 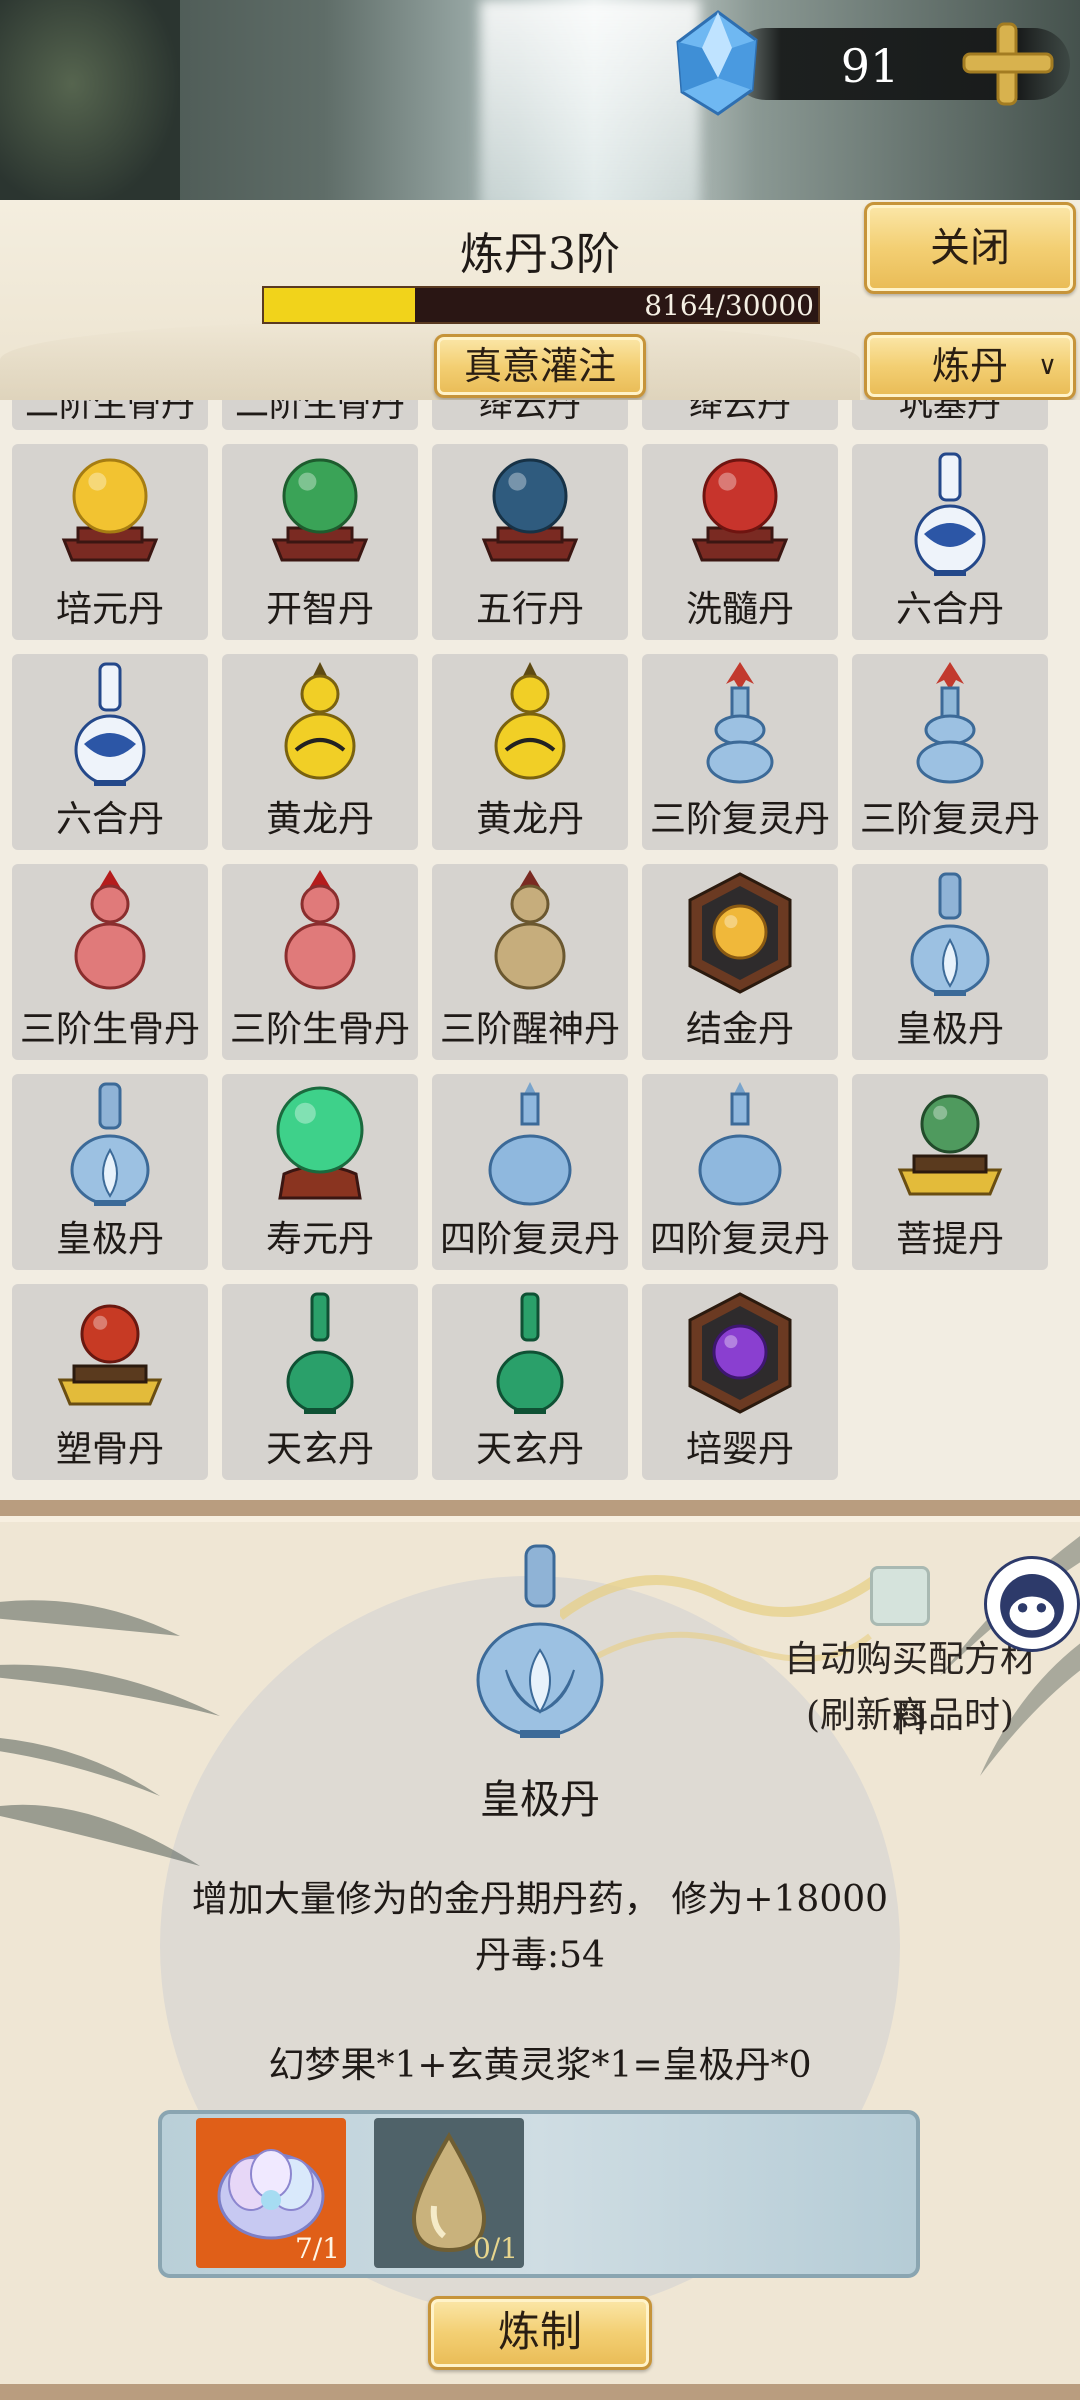 I want to click on item-label: 二阶生骨丹, so click(x=320, y=412).